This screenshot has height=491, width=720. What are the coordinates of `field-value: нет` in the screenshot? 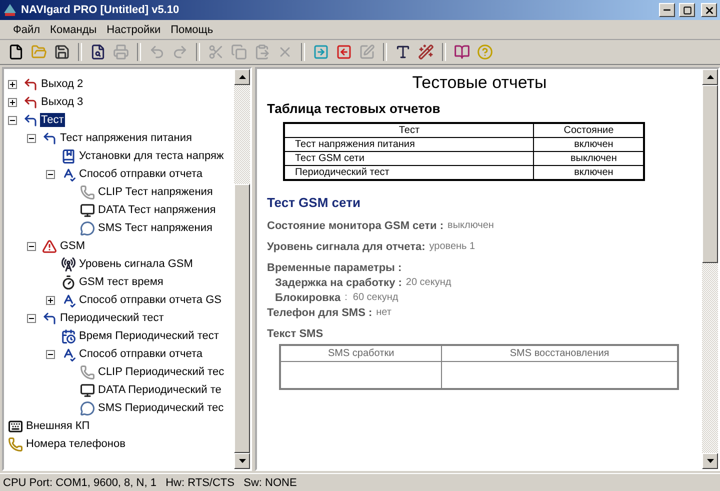 It's located at (384, 313).